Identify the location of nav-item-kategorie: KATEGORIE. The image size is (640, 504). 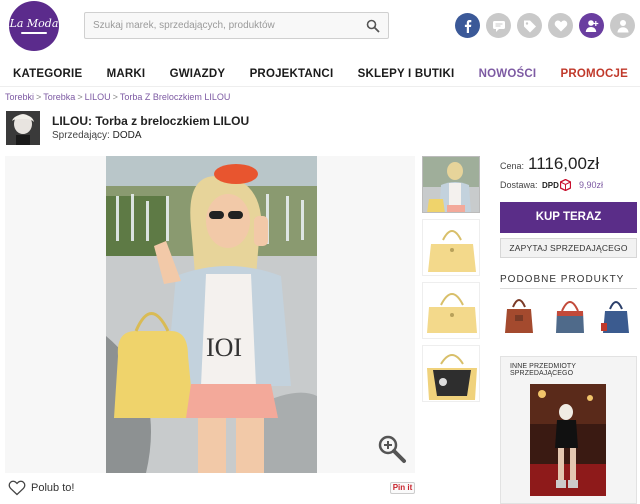
(47, 74).